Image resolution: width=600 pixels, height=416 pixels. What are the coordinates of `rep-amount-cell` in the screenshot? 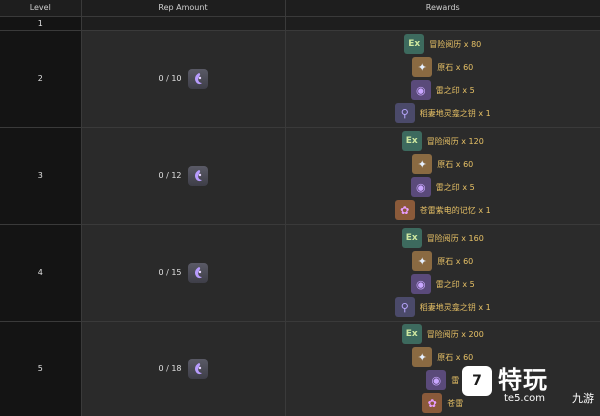 It's located at (183, 23).